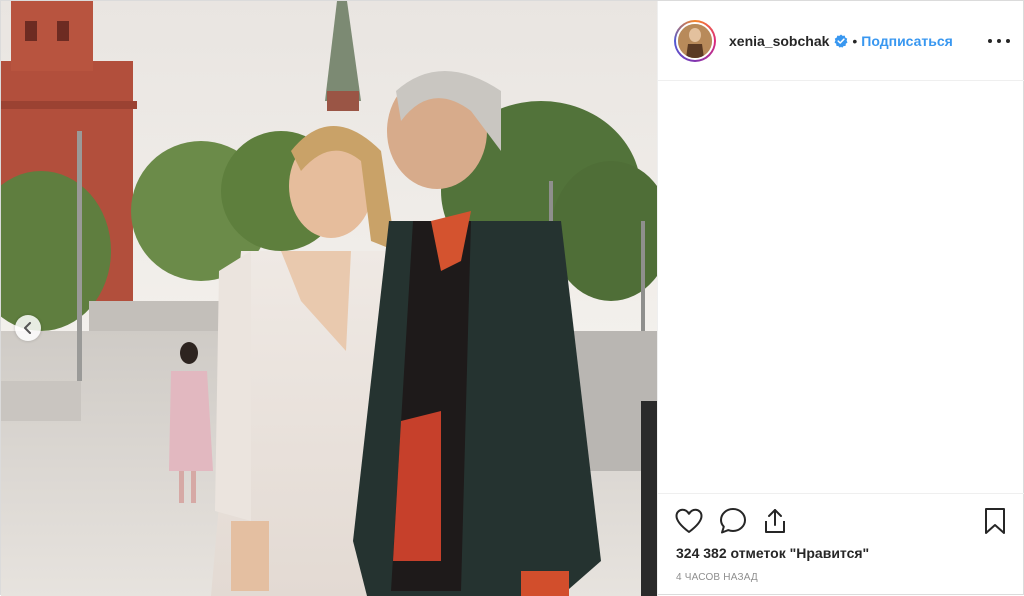 This screenshot has height=596, width=1024. Describe the element at coordinates (842, 521) in the screenshot. I see `action-icons-row` at that location.